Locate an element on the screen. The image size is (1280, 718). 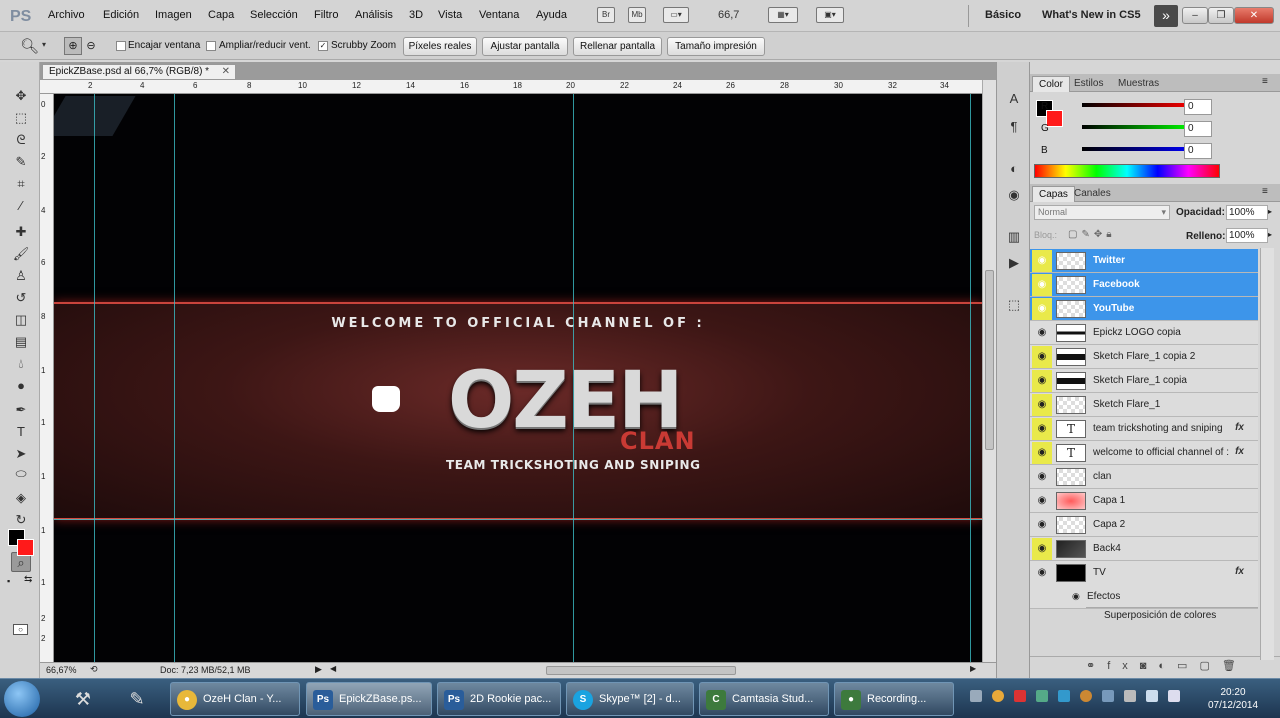
zoom-out-icon: ⊖ is located at coordinates (91, 46).